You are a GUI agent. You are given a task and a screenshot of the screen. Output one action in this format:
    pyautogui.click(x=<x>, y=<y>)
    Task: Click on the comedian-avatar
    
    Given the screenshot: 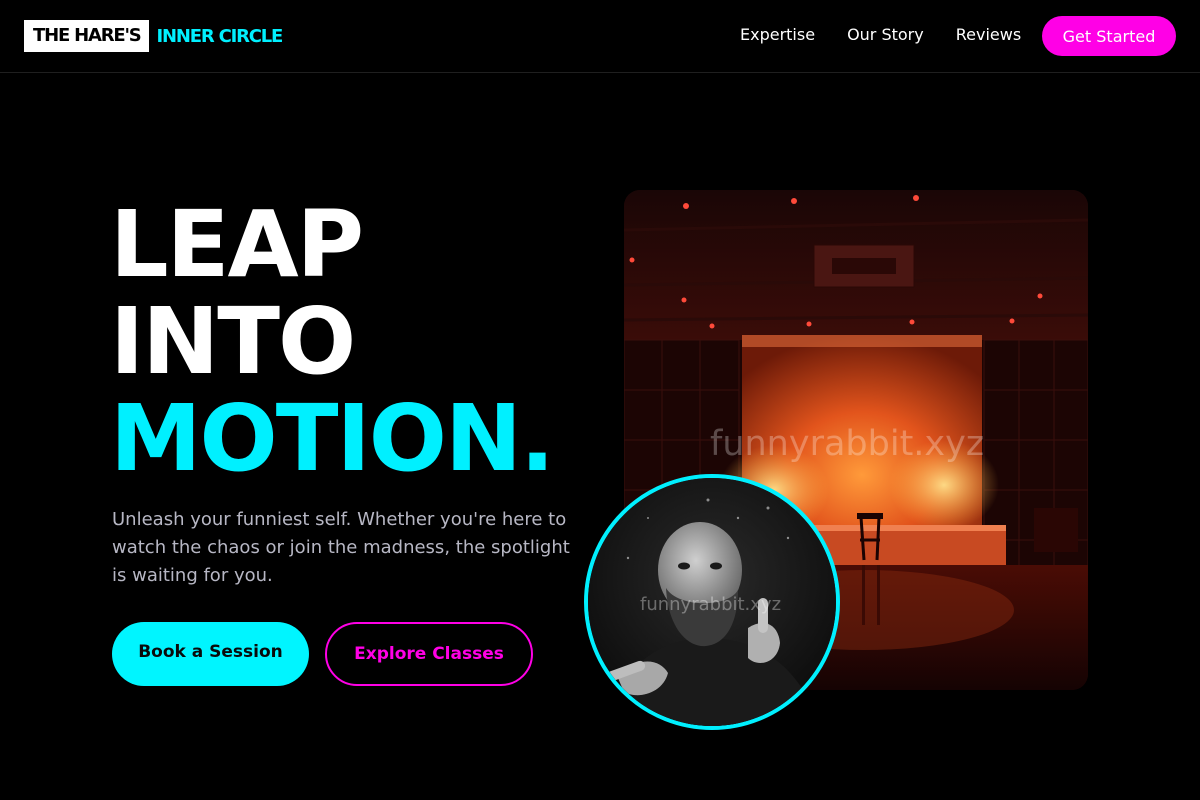 What is the action you would take?
    pyautogui.click(x=712, y=602)
    